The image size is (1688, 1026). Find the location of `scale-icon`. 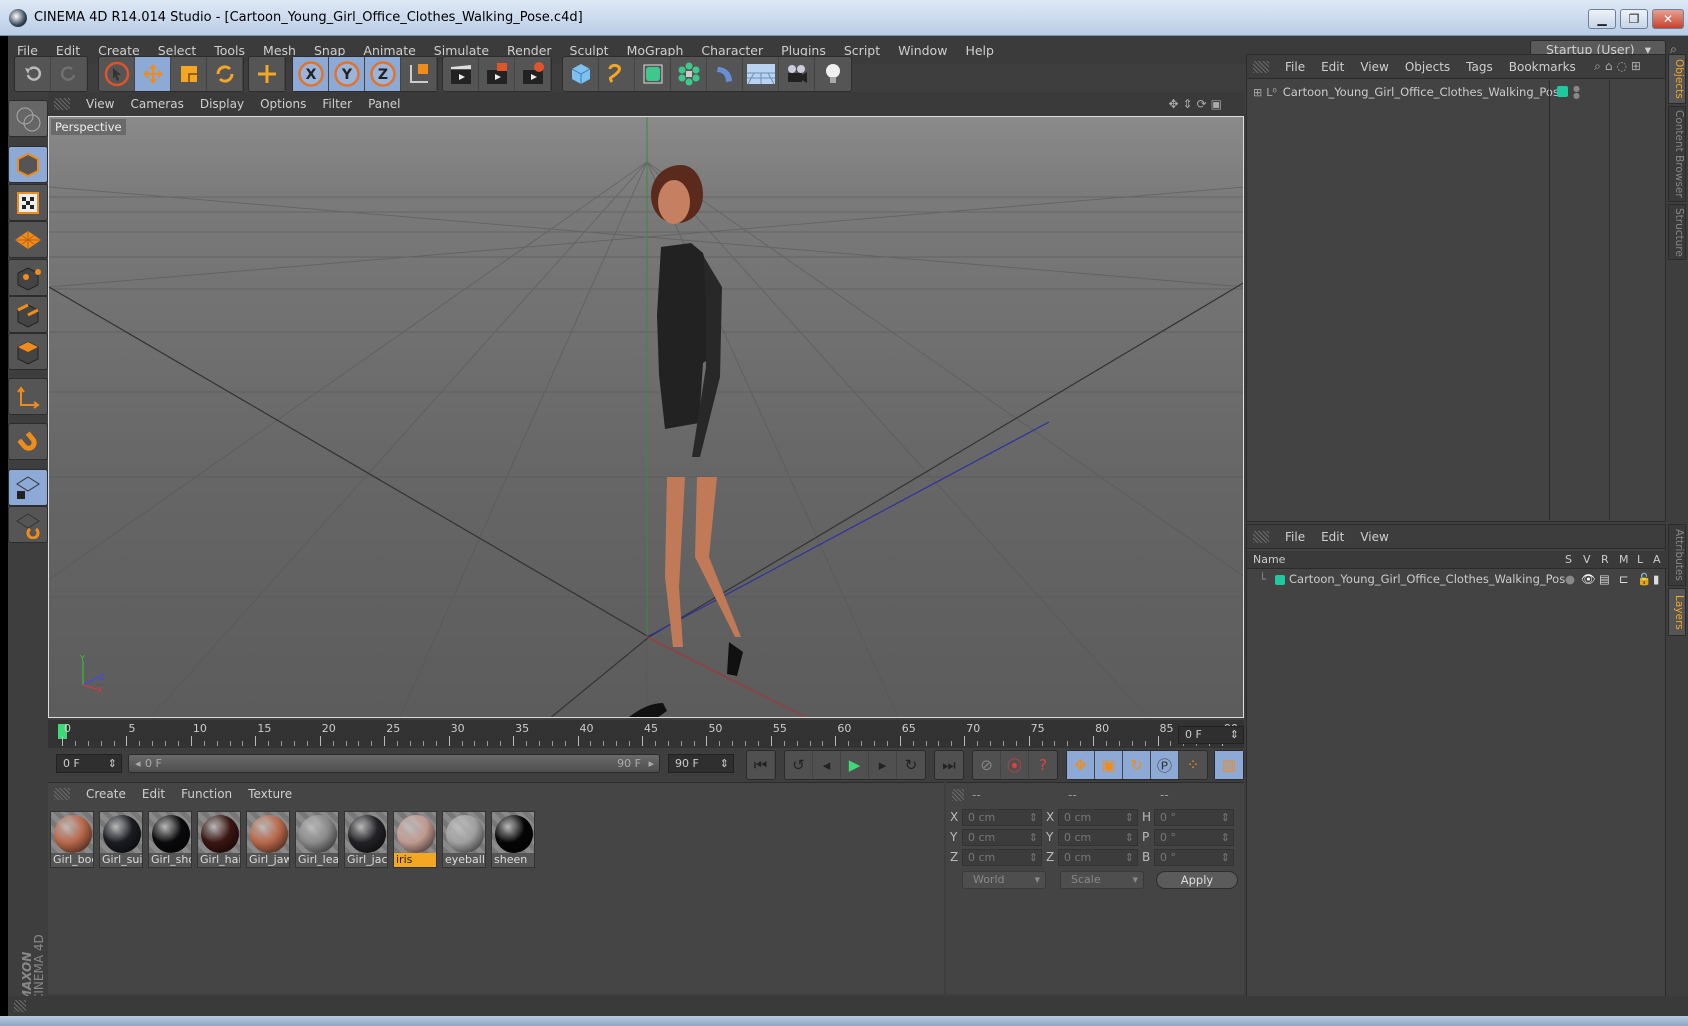

scale-icon is located at coordinates (189, 74).